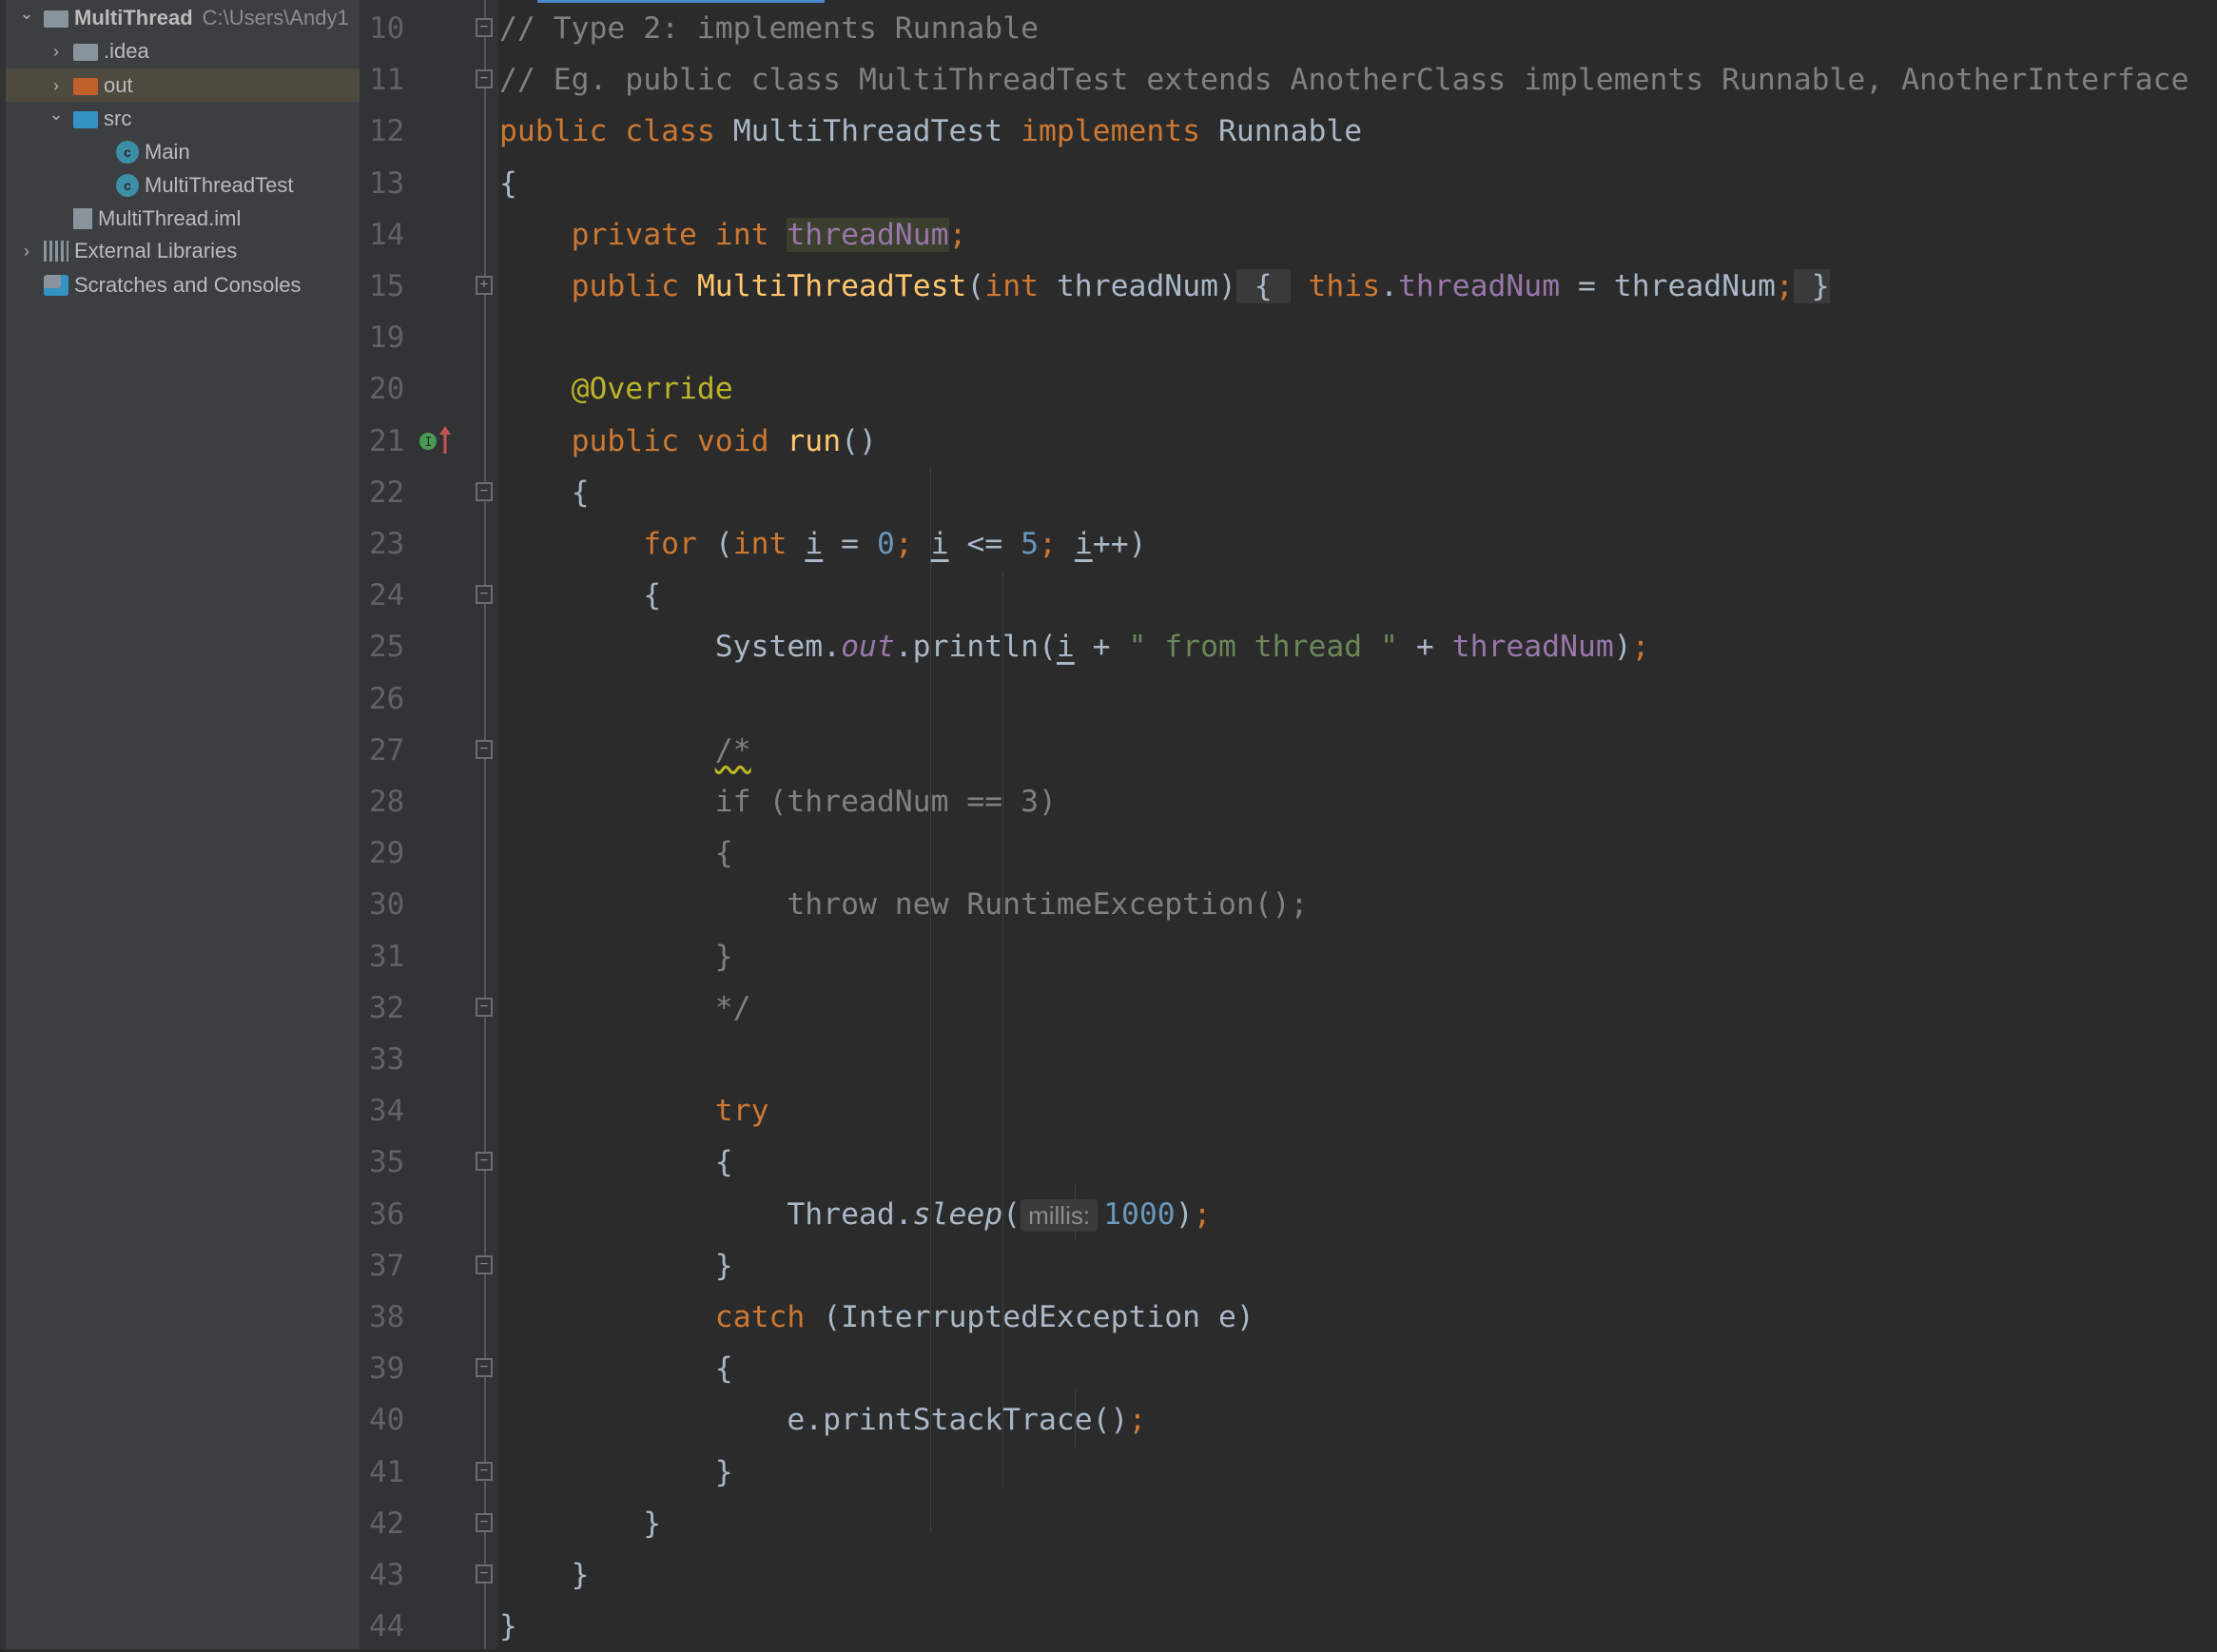  What do you see at coordinates (387, 1162) in the screenshot?
I see `line-number: 35` at bounding box center [387, 1162].